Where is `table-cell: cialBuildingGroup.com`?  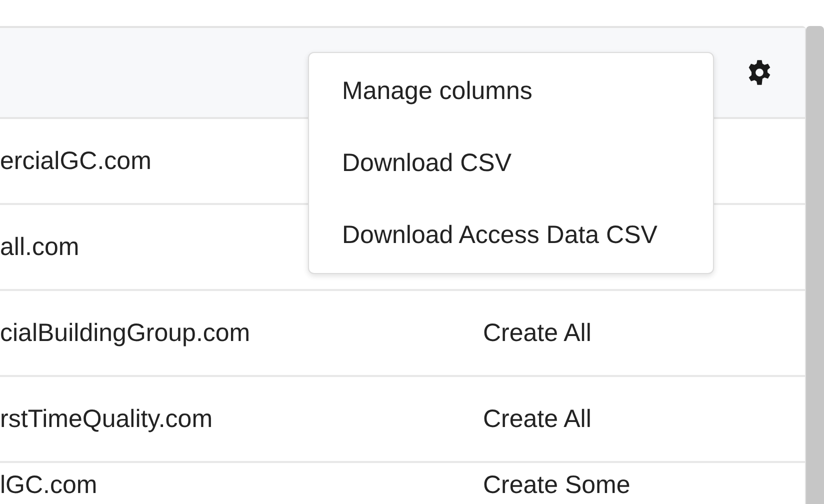 table-cell: cialBuildingGroup.com is located at coordinates (125, 332).